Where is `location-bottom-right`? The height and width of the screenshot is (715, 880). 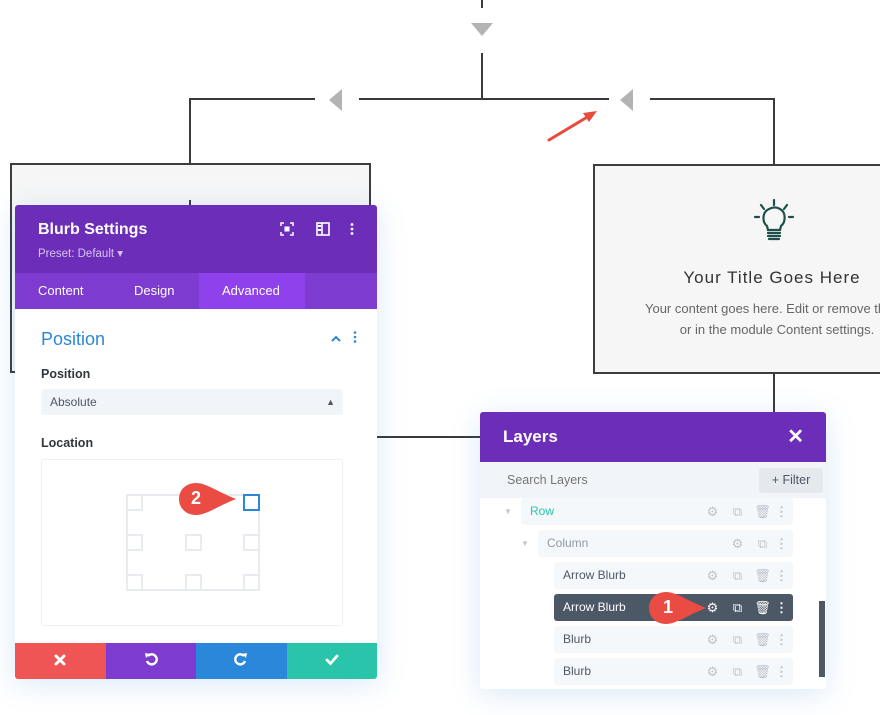
location-bottom-right is located at coordinates (251, 582).